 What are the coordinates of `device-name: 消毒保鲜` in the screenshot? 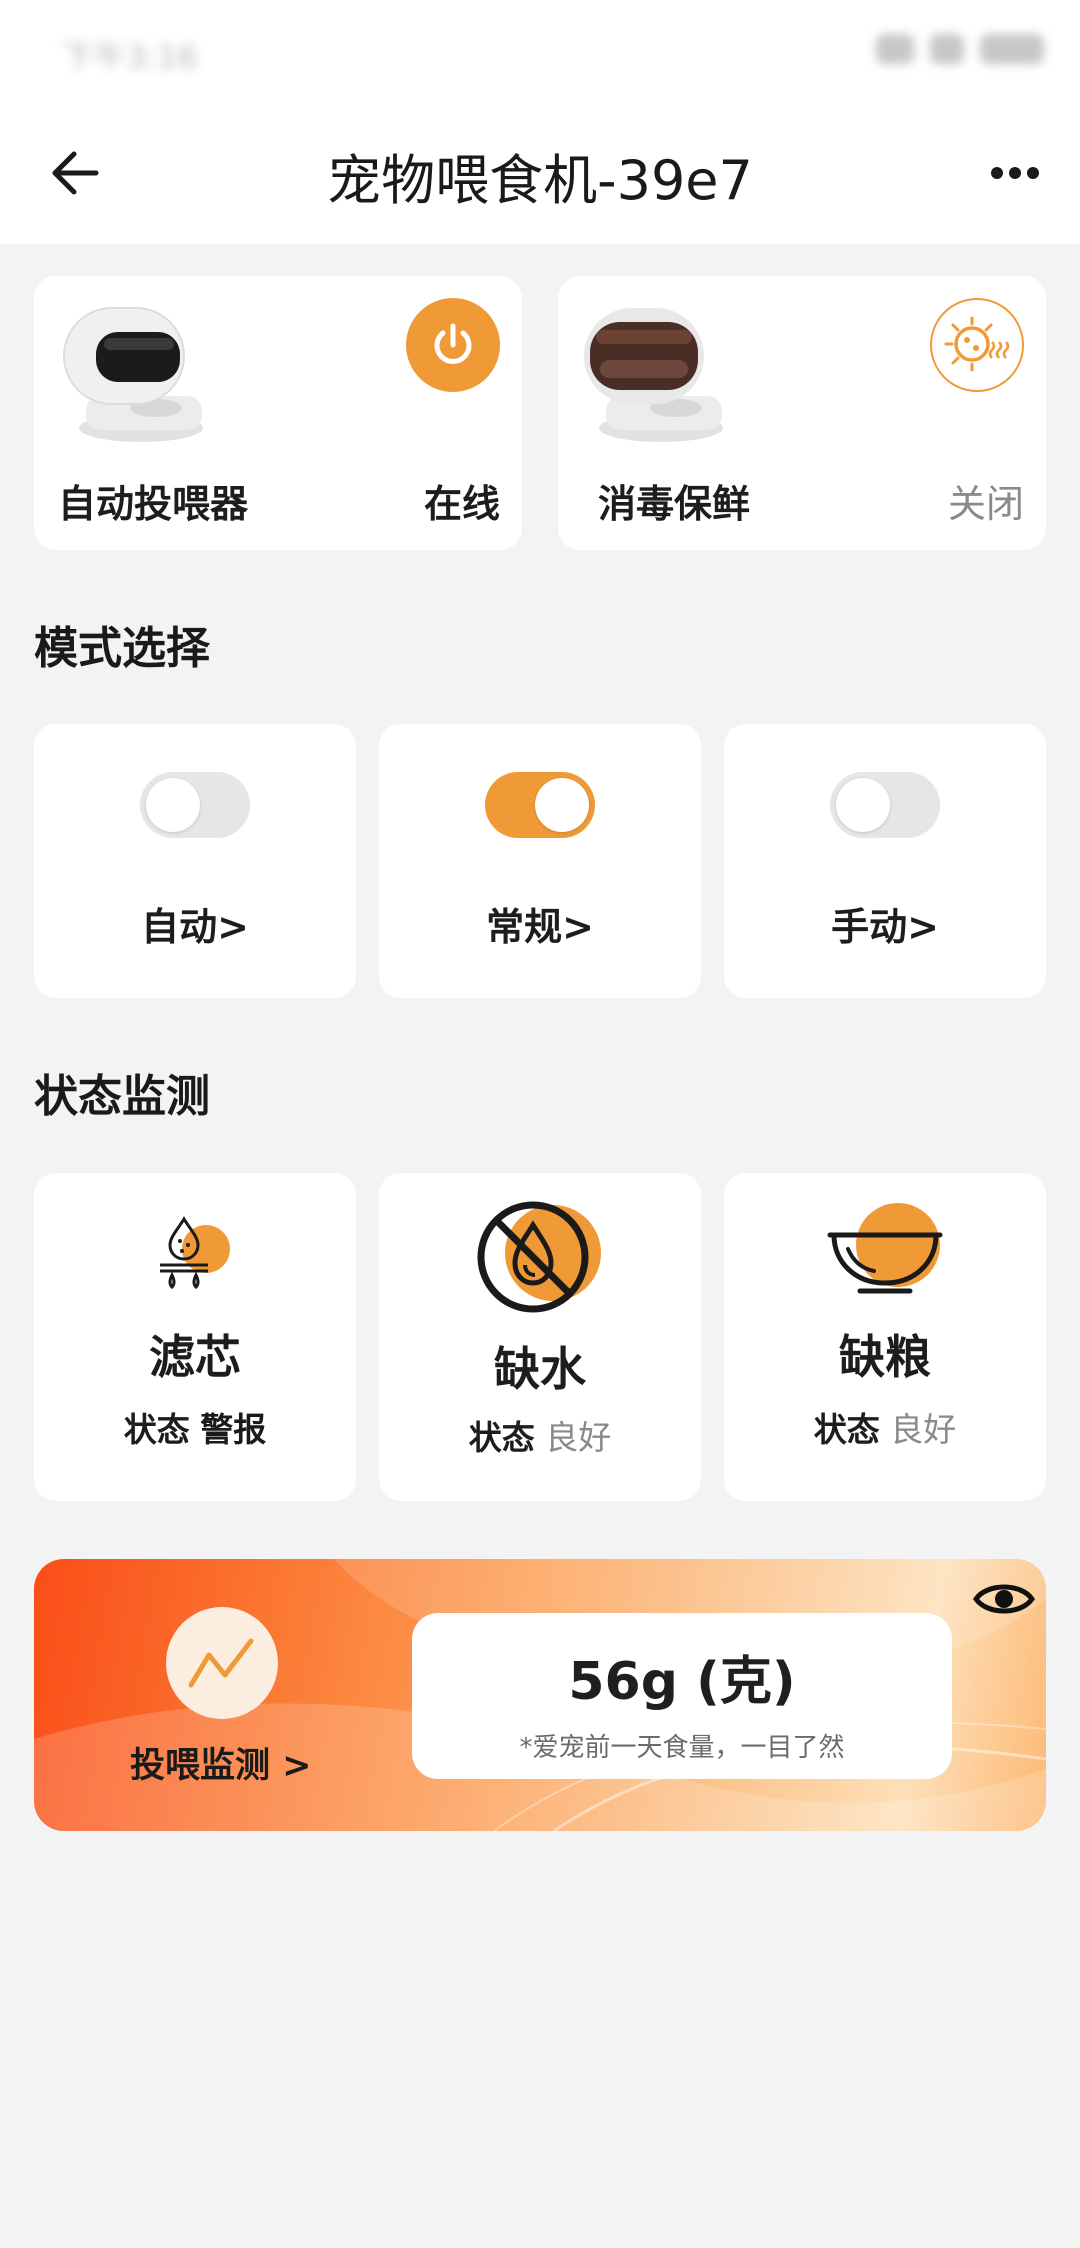 It's located at (674, 504).